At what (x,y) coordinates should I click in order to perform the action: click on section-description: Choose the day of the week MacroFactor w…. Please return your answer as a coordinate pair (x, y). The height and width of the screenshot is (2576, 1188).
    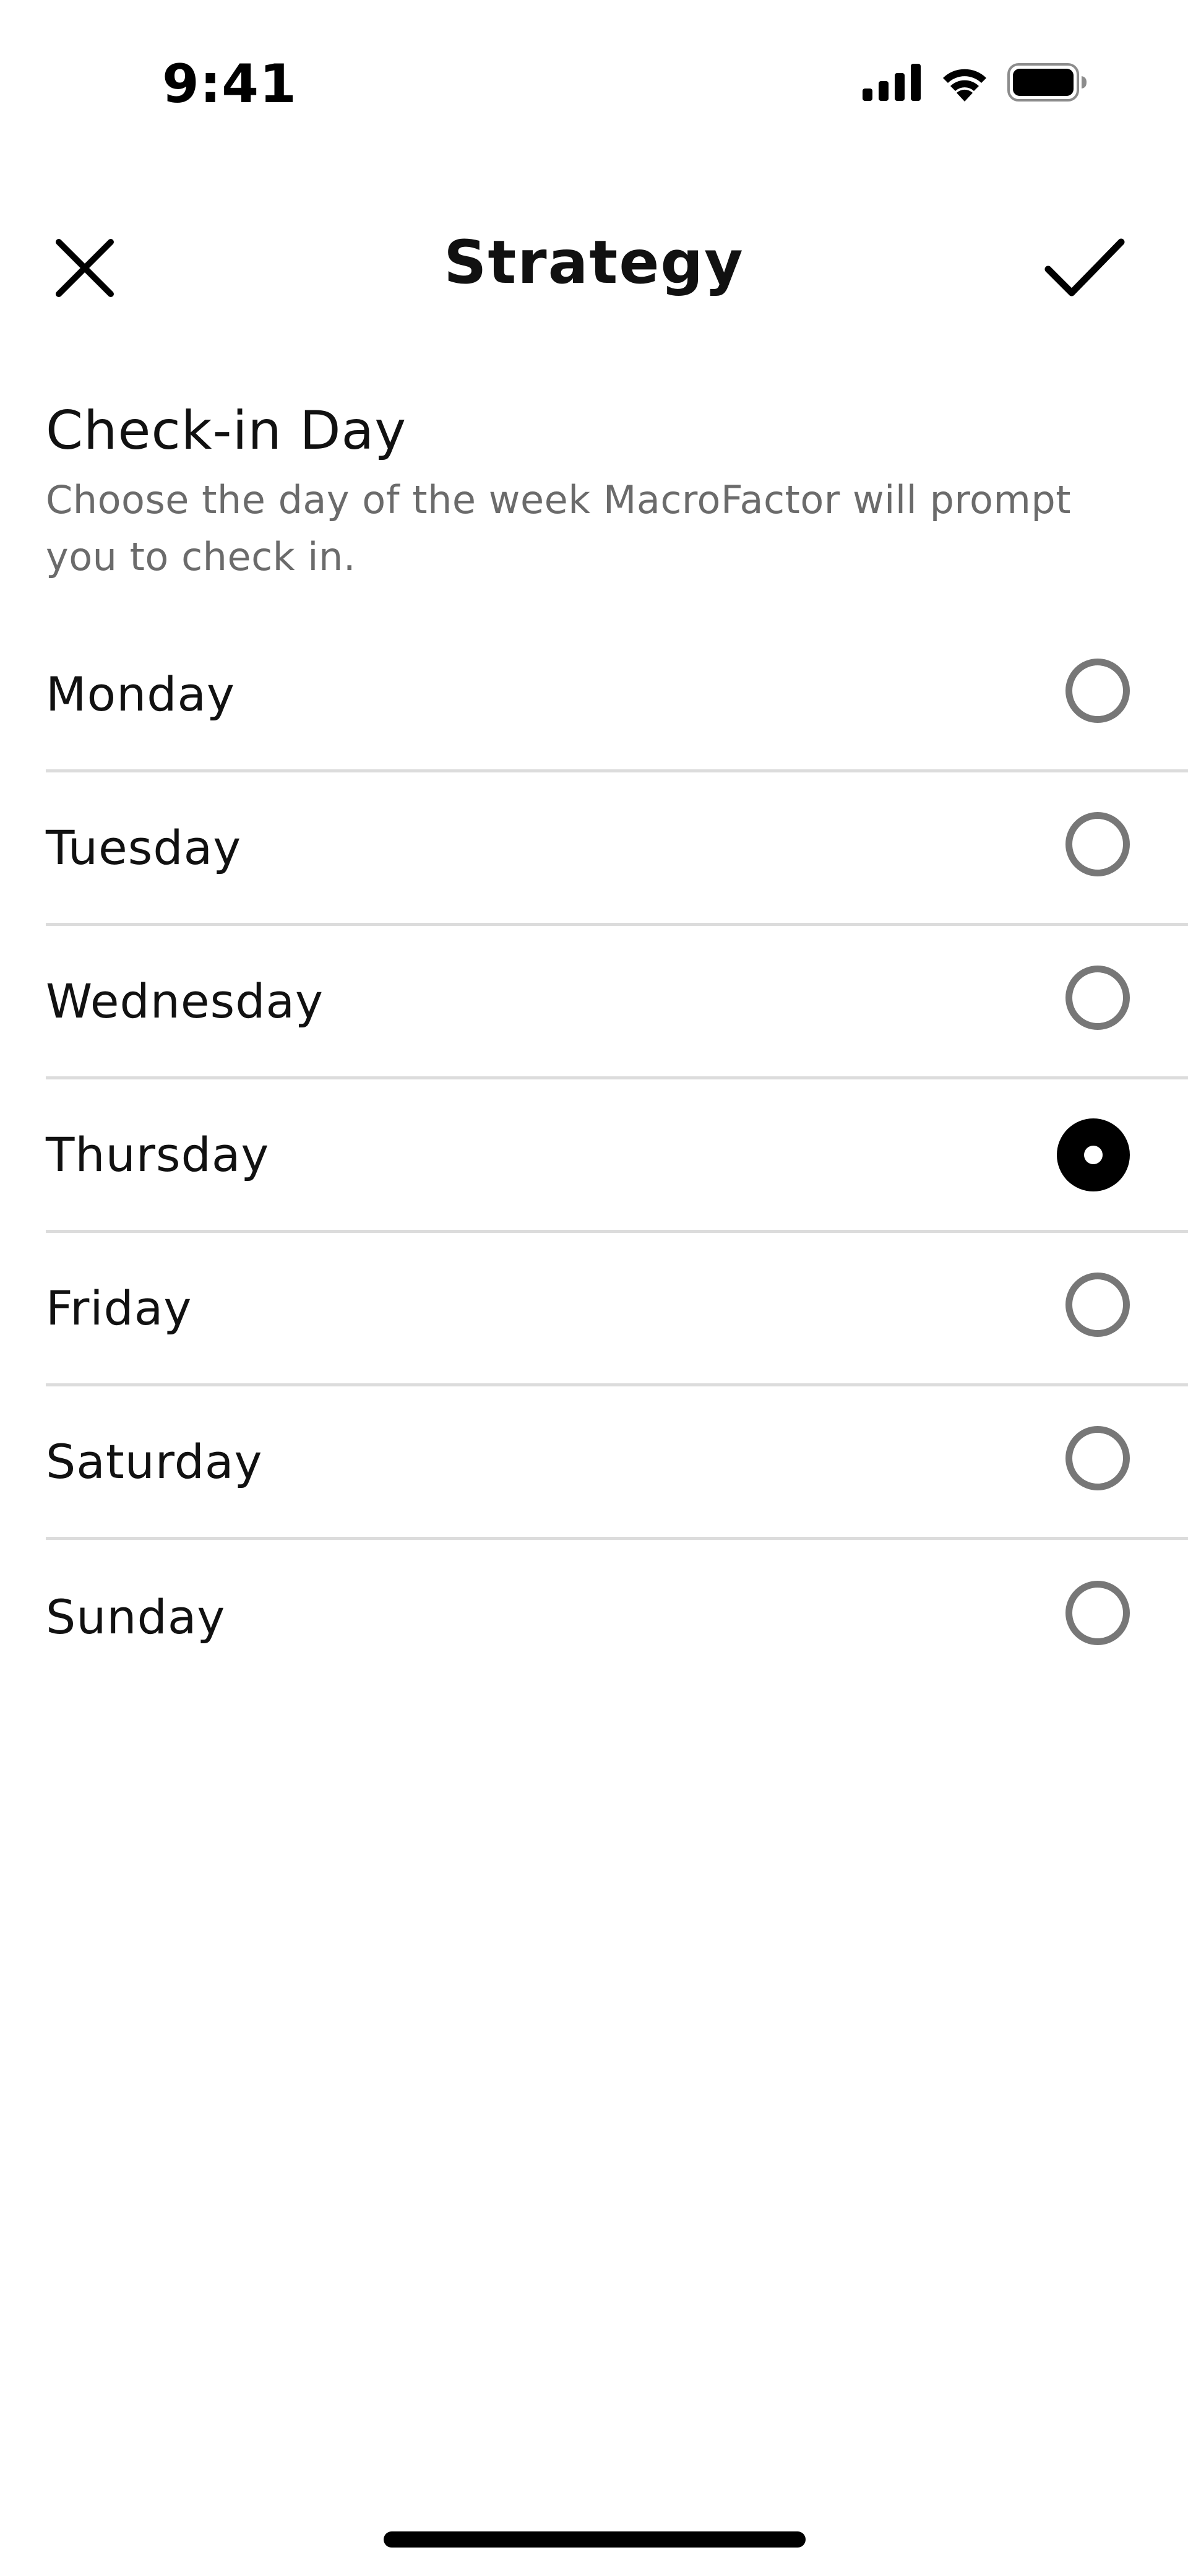
    Looking at the image, I should click on (559, 528).